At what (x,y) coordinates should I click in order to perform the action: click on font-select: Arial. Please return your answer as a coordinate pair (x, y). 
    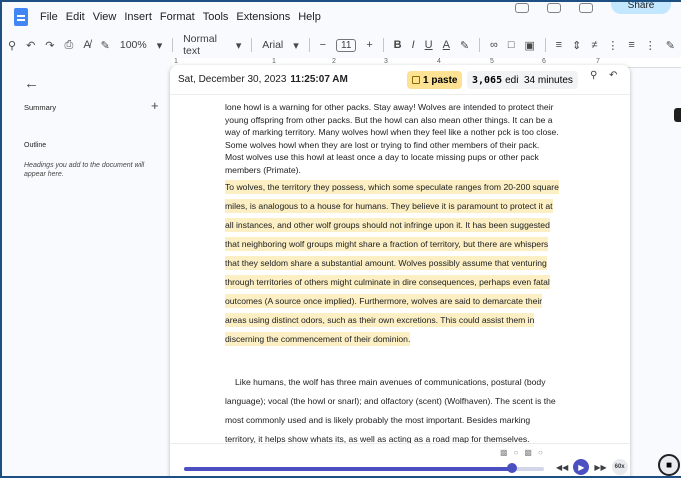
    Looking at the image, I should click on (272, 45).